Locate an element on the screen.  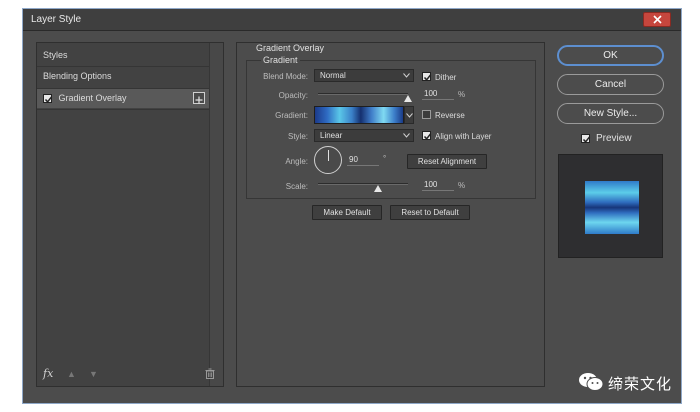
gradient-overlay-checkbox is located at coordinates (48, 99).